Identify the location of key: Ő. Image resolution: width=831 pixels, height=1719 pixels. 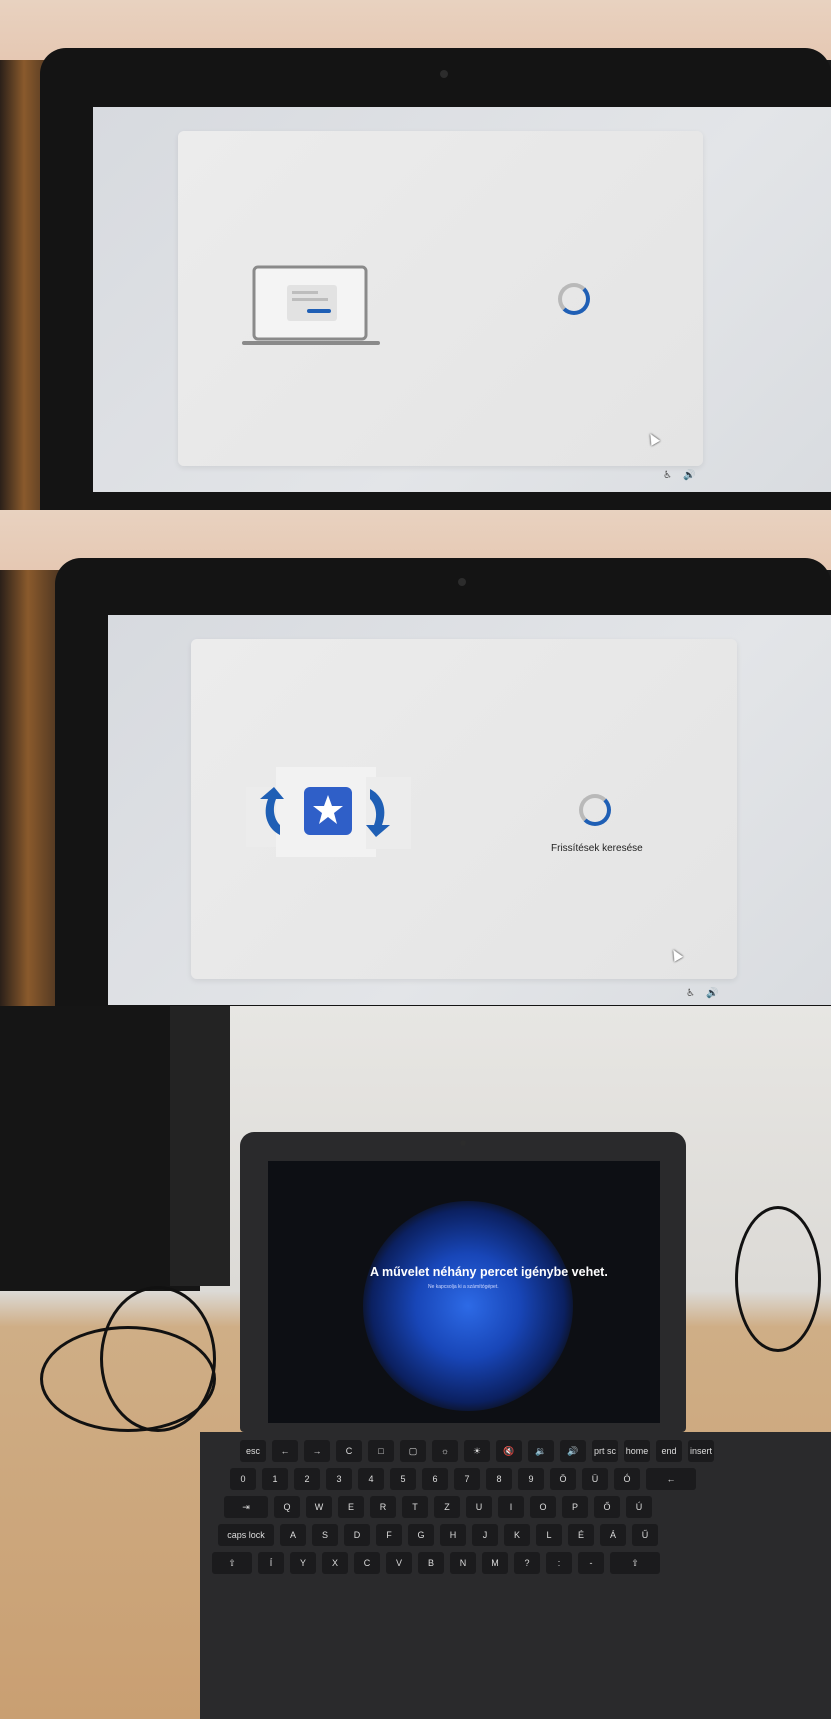
(607, 1507).